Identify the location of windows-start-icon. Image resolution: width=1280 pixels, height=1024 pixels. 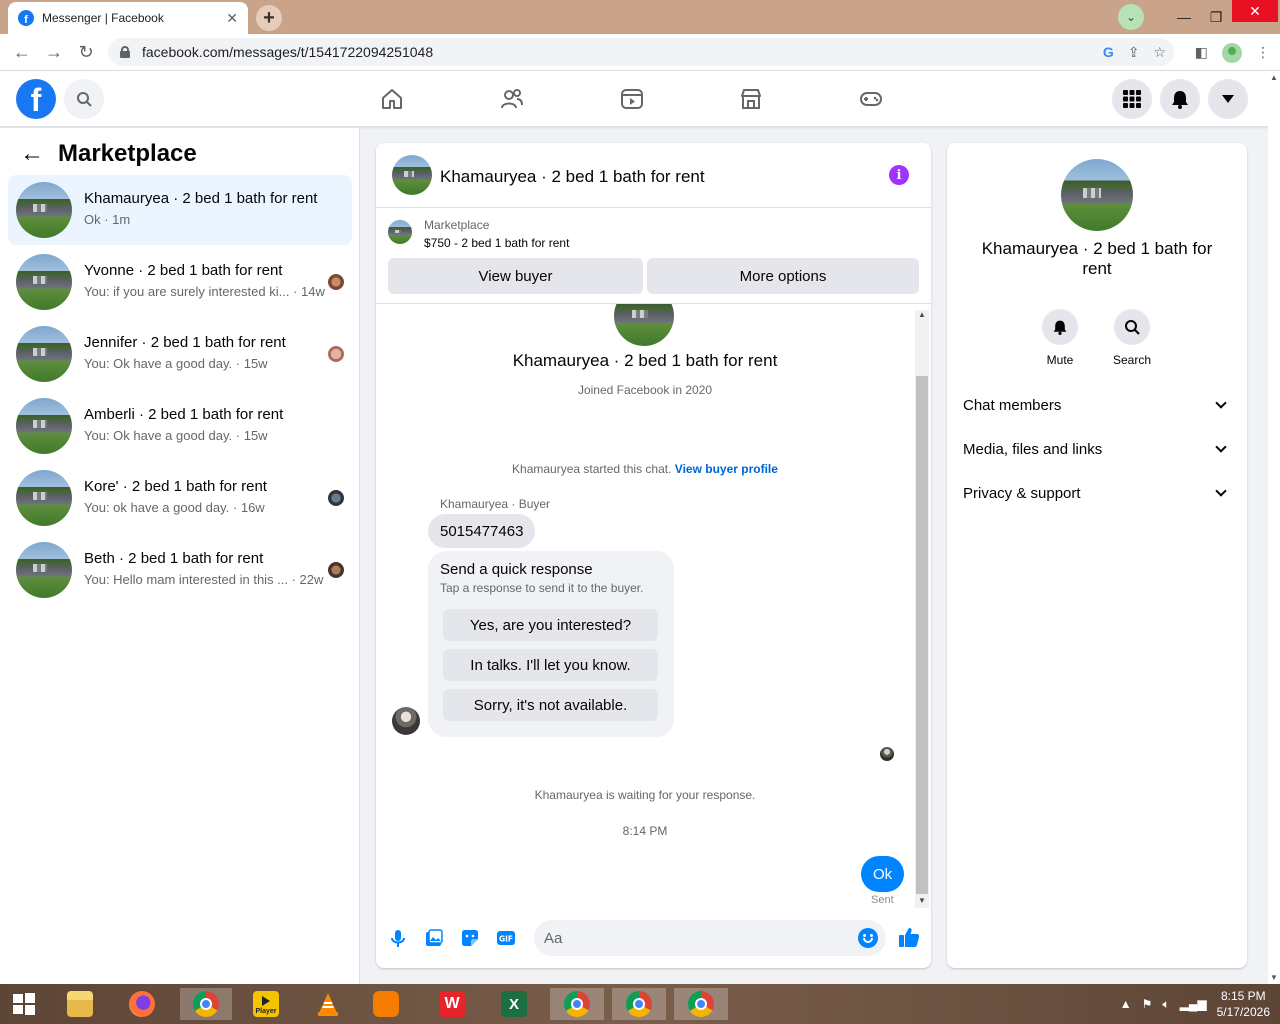
(24, 1004).